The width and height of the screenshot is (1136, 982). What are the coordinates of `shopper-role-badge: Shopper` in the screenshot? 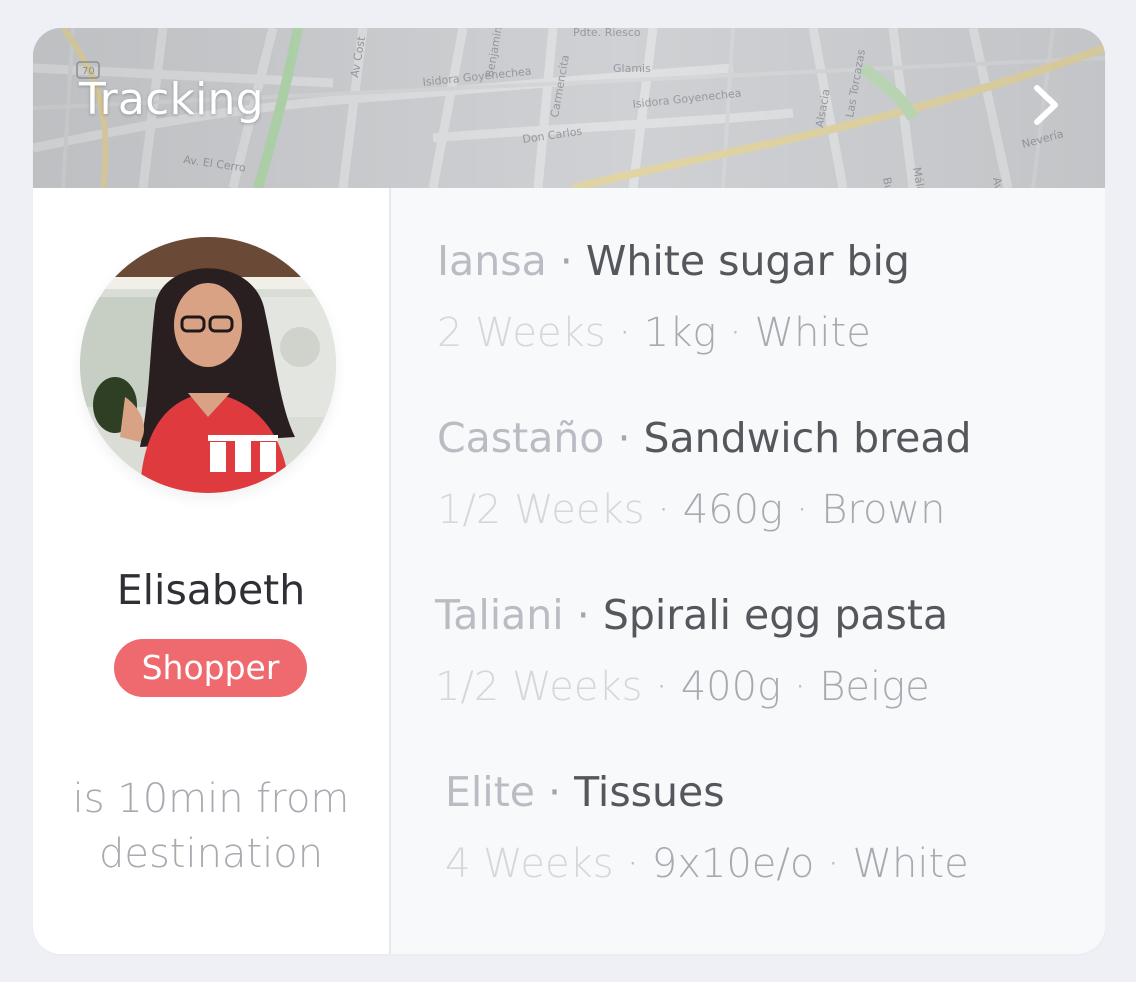 It's located at (210, 668).